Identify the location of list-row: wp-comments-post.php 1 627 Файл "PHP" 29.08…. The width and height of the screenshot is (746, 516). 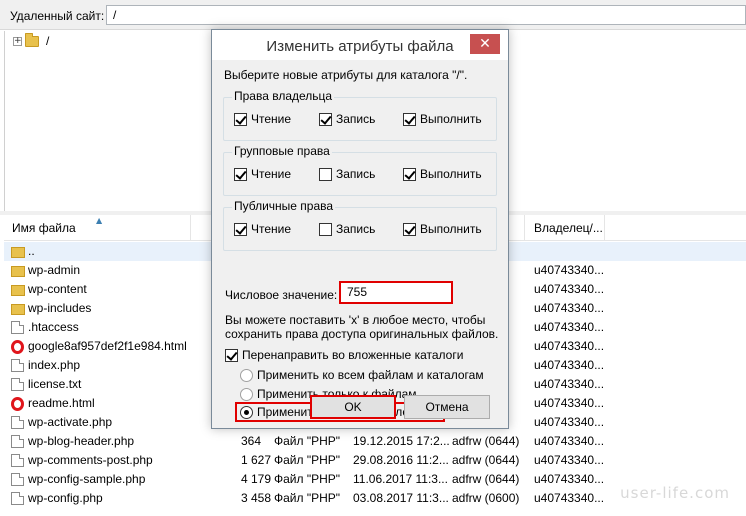
(375, 460).